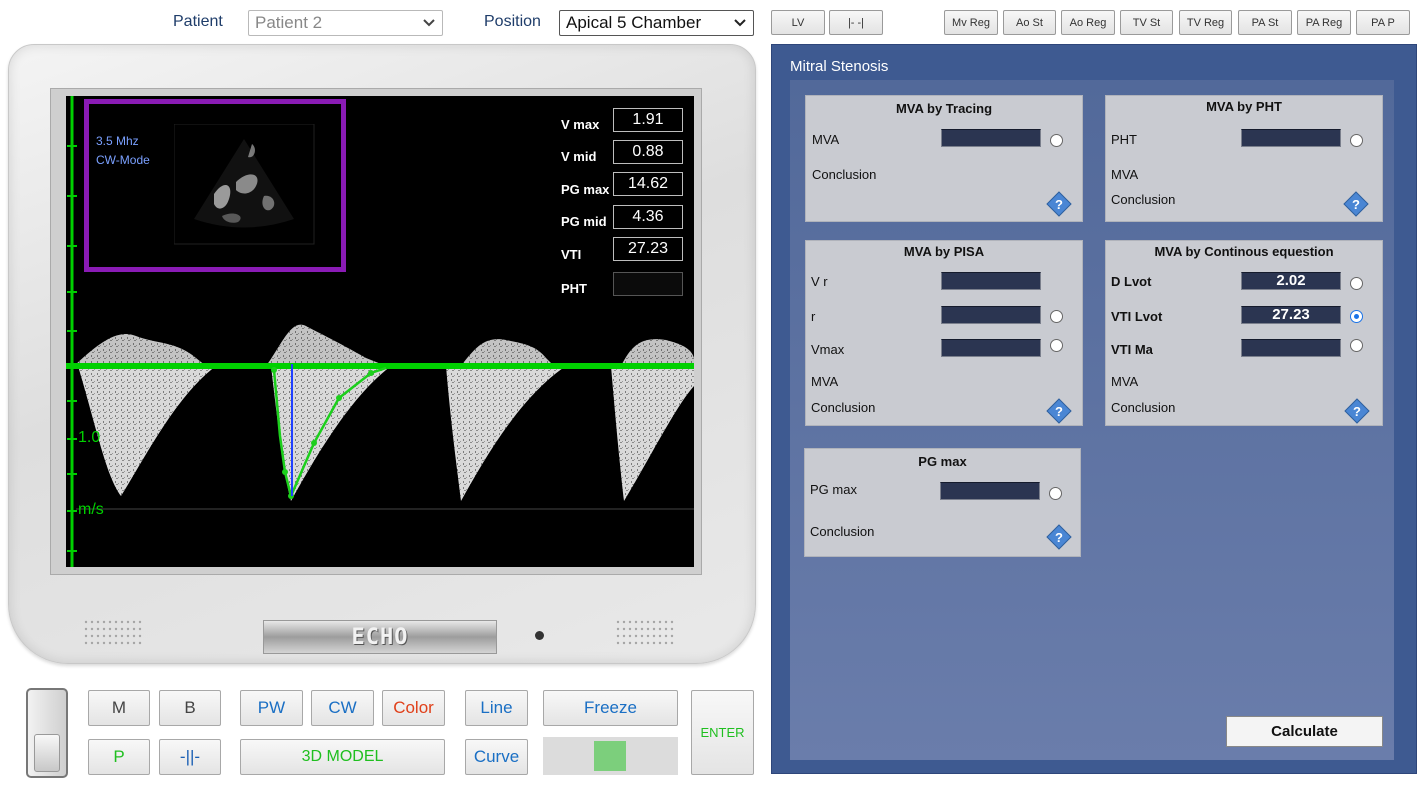 The width and height of the screenshot is (1424, 788). What do you see at coordinates (819, 281) in the screenshot?
I see `vr-label: V r` at bounding box center [819, 281].